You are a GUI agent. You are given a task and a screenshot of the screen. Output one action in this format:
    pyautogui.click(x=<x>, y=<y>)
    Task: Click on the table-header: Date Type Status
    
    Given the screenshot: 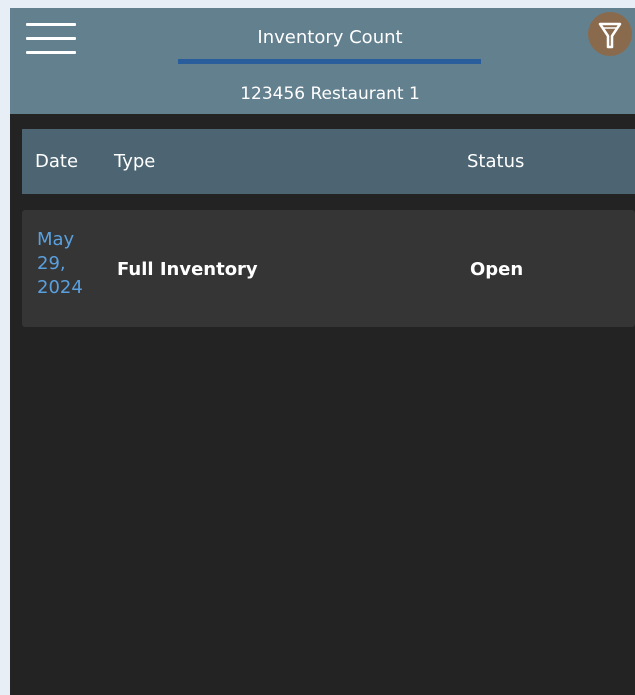 What is the action you would take?
    pyautogui.click(x=328, y=161)
    